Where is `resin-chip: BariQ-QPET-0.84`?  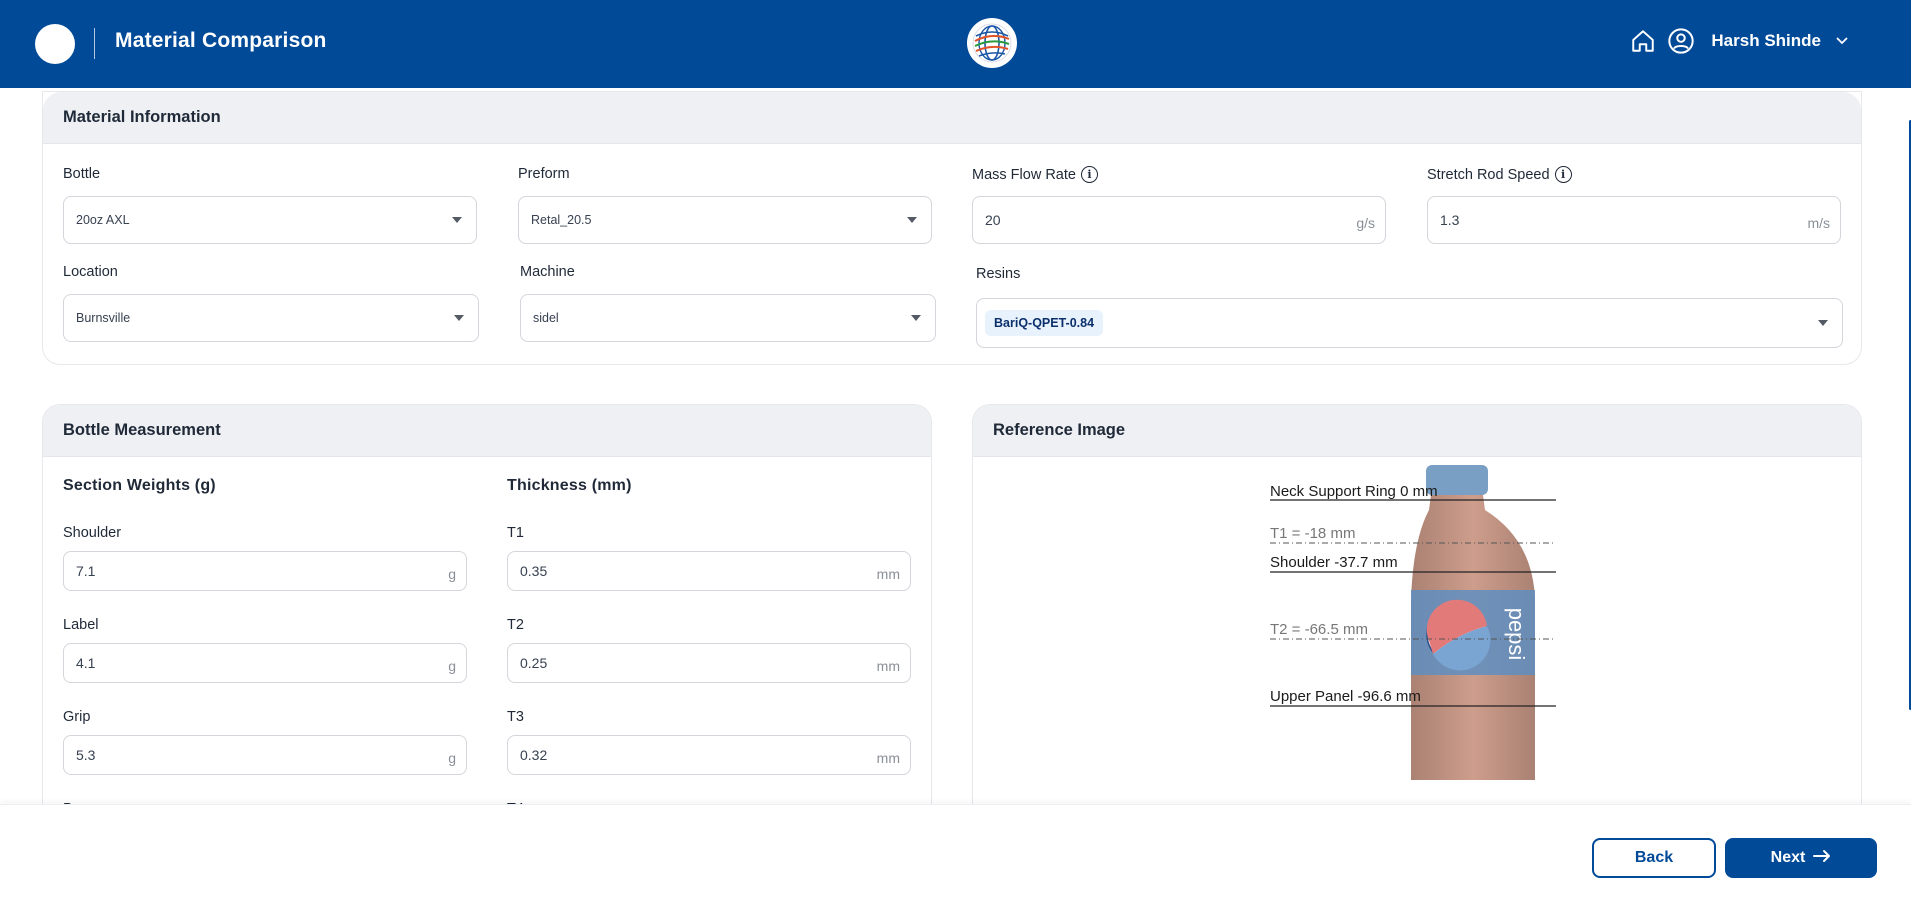 resin-chip: BariQ-QPET-0.84 is located at coordinates (1044, 323).